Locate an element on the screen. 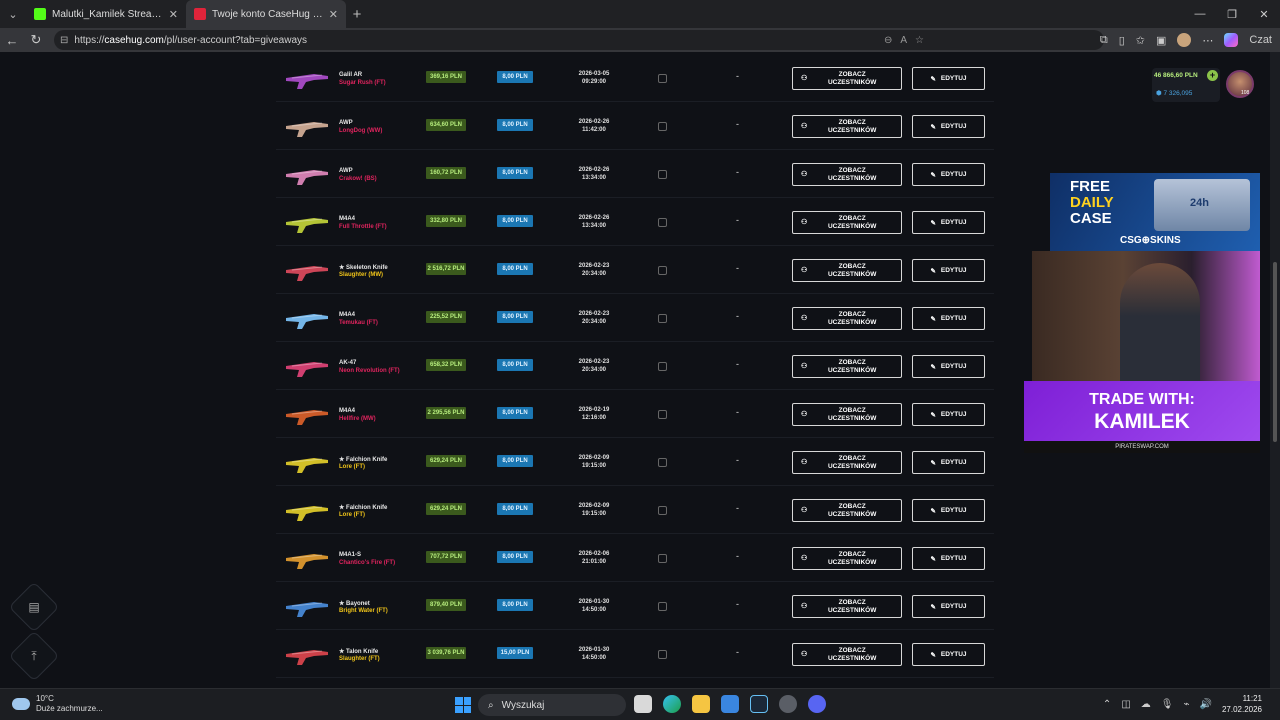 The width and height of the screenshot is (1280, 720). entry-fee-badge: 8,00 PLN is located at coordinates (515, 173).